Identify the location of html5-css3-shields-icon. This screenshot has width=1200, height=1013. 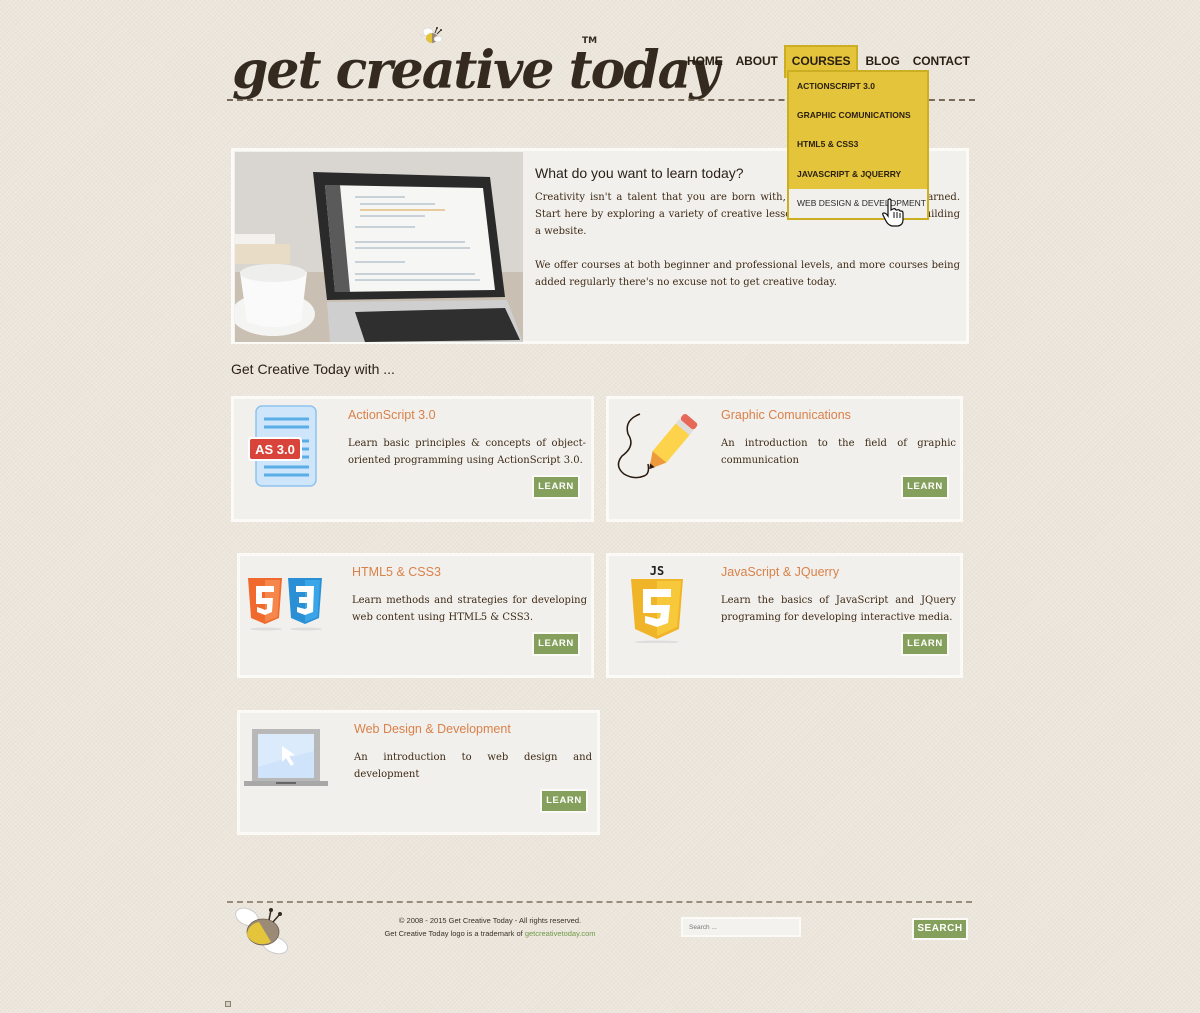
(285, 604).